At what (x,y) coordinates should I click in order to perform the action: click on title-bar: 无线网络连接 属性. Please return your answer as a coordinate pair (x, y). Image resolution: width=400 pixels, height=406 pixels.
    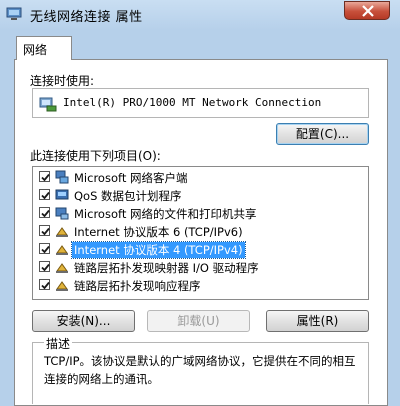
    Looking at the image, I should click on (200, 15).